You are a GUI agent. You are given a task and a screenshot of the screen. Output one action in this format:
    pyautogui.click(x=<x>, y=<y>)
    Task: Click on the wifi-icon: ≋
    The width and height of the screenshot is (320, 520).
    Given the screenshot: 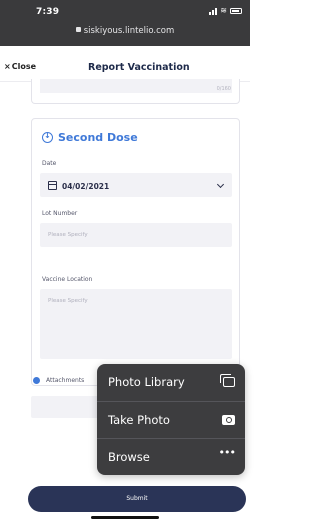 What is the action you would take?
    pyautogui.click(x=223, y=10)
    